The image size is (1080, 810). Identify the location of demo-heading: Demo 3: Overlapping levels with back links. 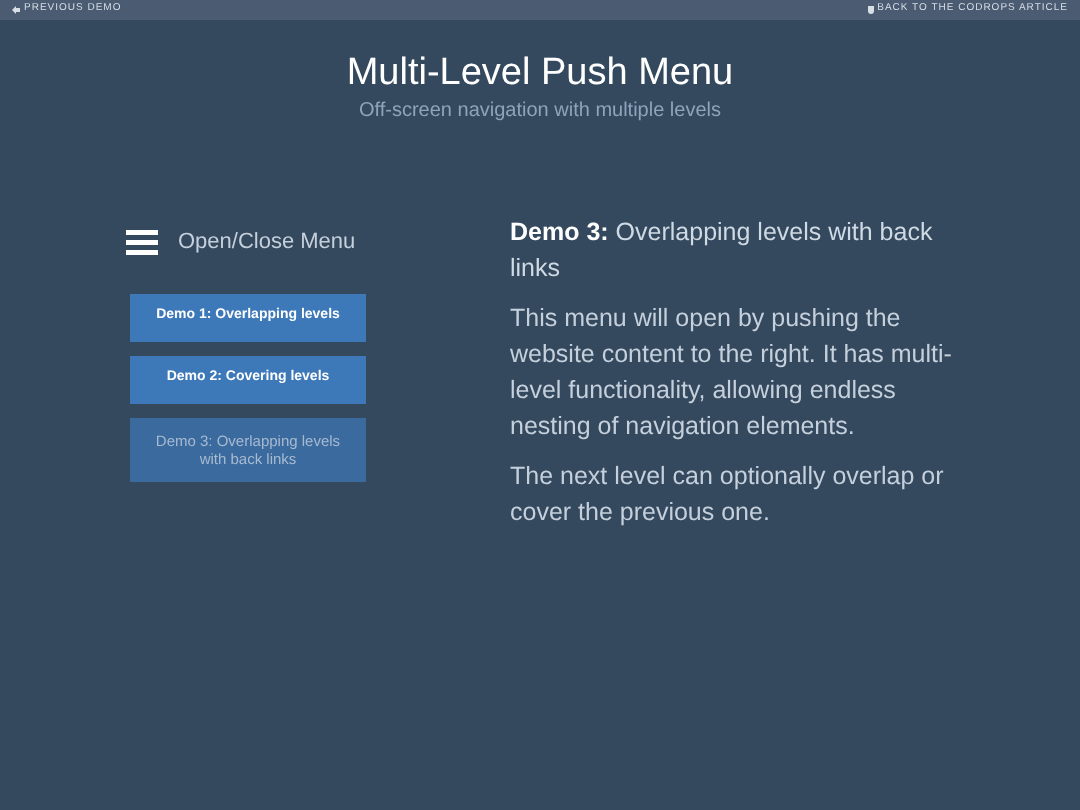
(722, 251).